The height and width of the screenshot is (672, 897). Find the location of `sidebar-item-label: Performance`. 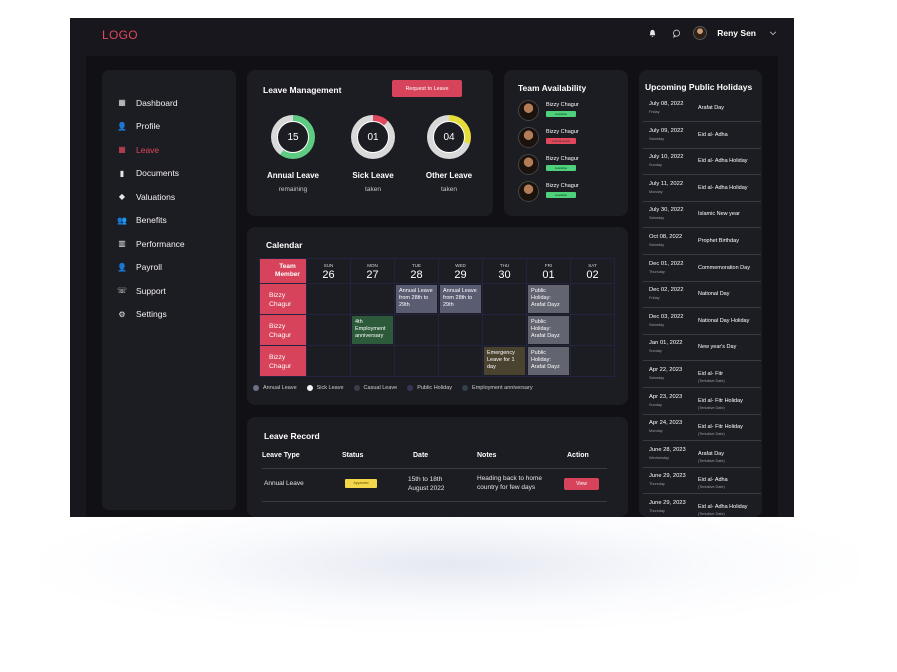

sidebar-item-label: Performance is located at coordinates (160, 243).